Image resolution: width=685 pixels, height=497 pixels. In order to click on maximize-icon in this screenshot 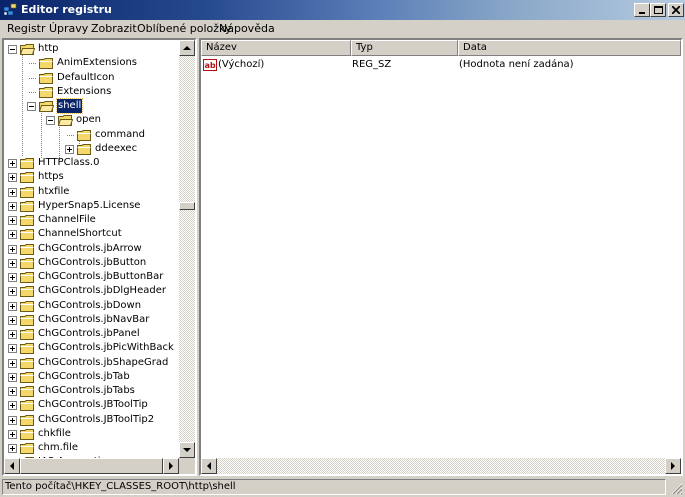, I will do `click(658, 10)`.